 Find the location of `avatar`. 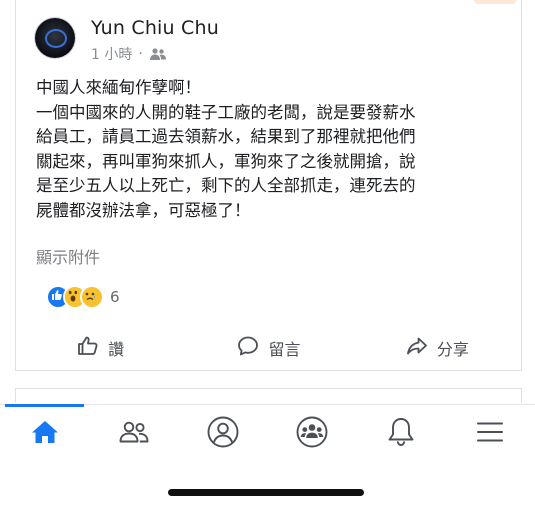

avatar is located at coordinates (55, 38).